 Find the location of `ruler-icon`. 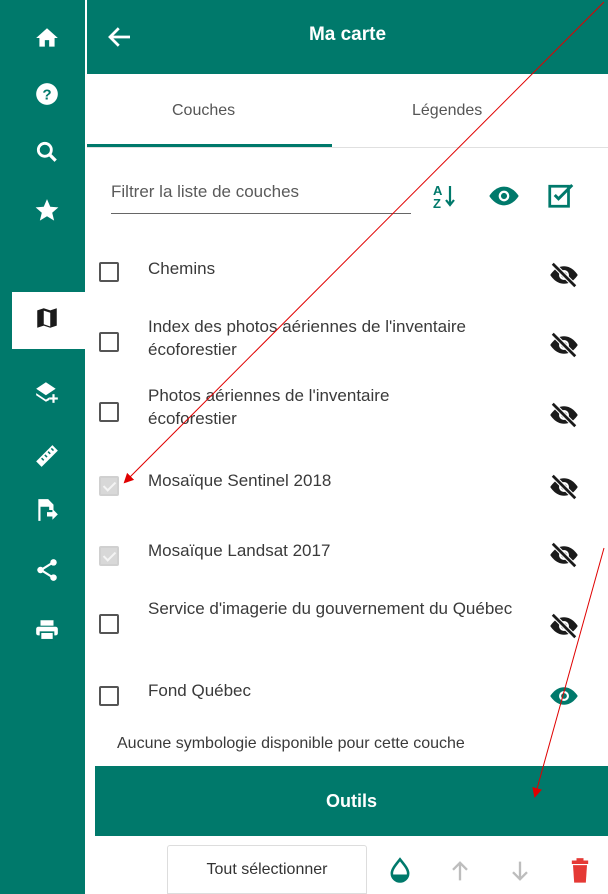

ruler-icon is located at coordinates (47, 458).